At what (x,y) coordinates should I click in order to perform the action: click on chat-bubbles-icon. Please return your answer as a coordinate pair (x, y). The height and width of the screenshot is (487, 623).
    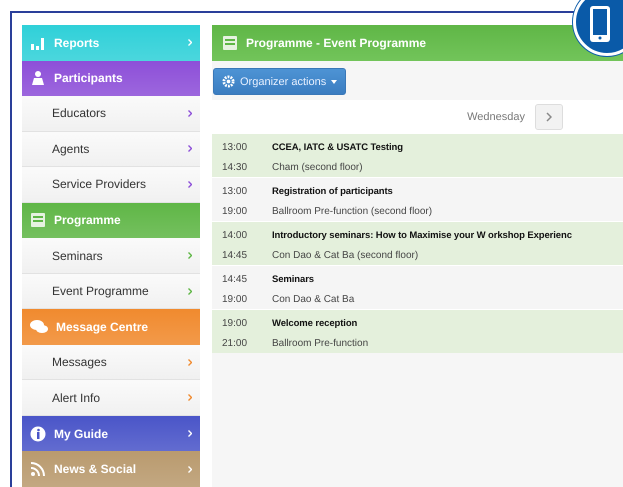
    Looking at the image, I should click on (39, 327).